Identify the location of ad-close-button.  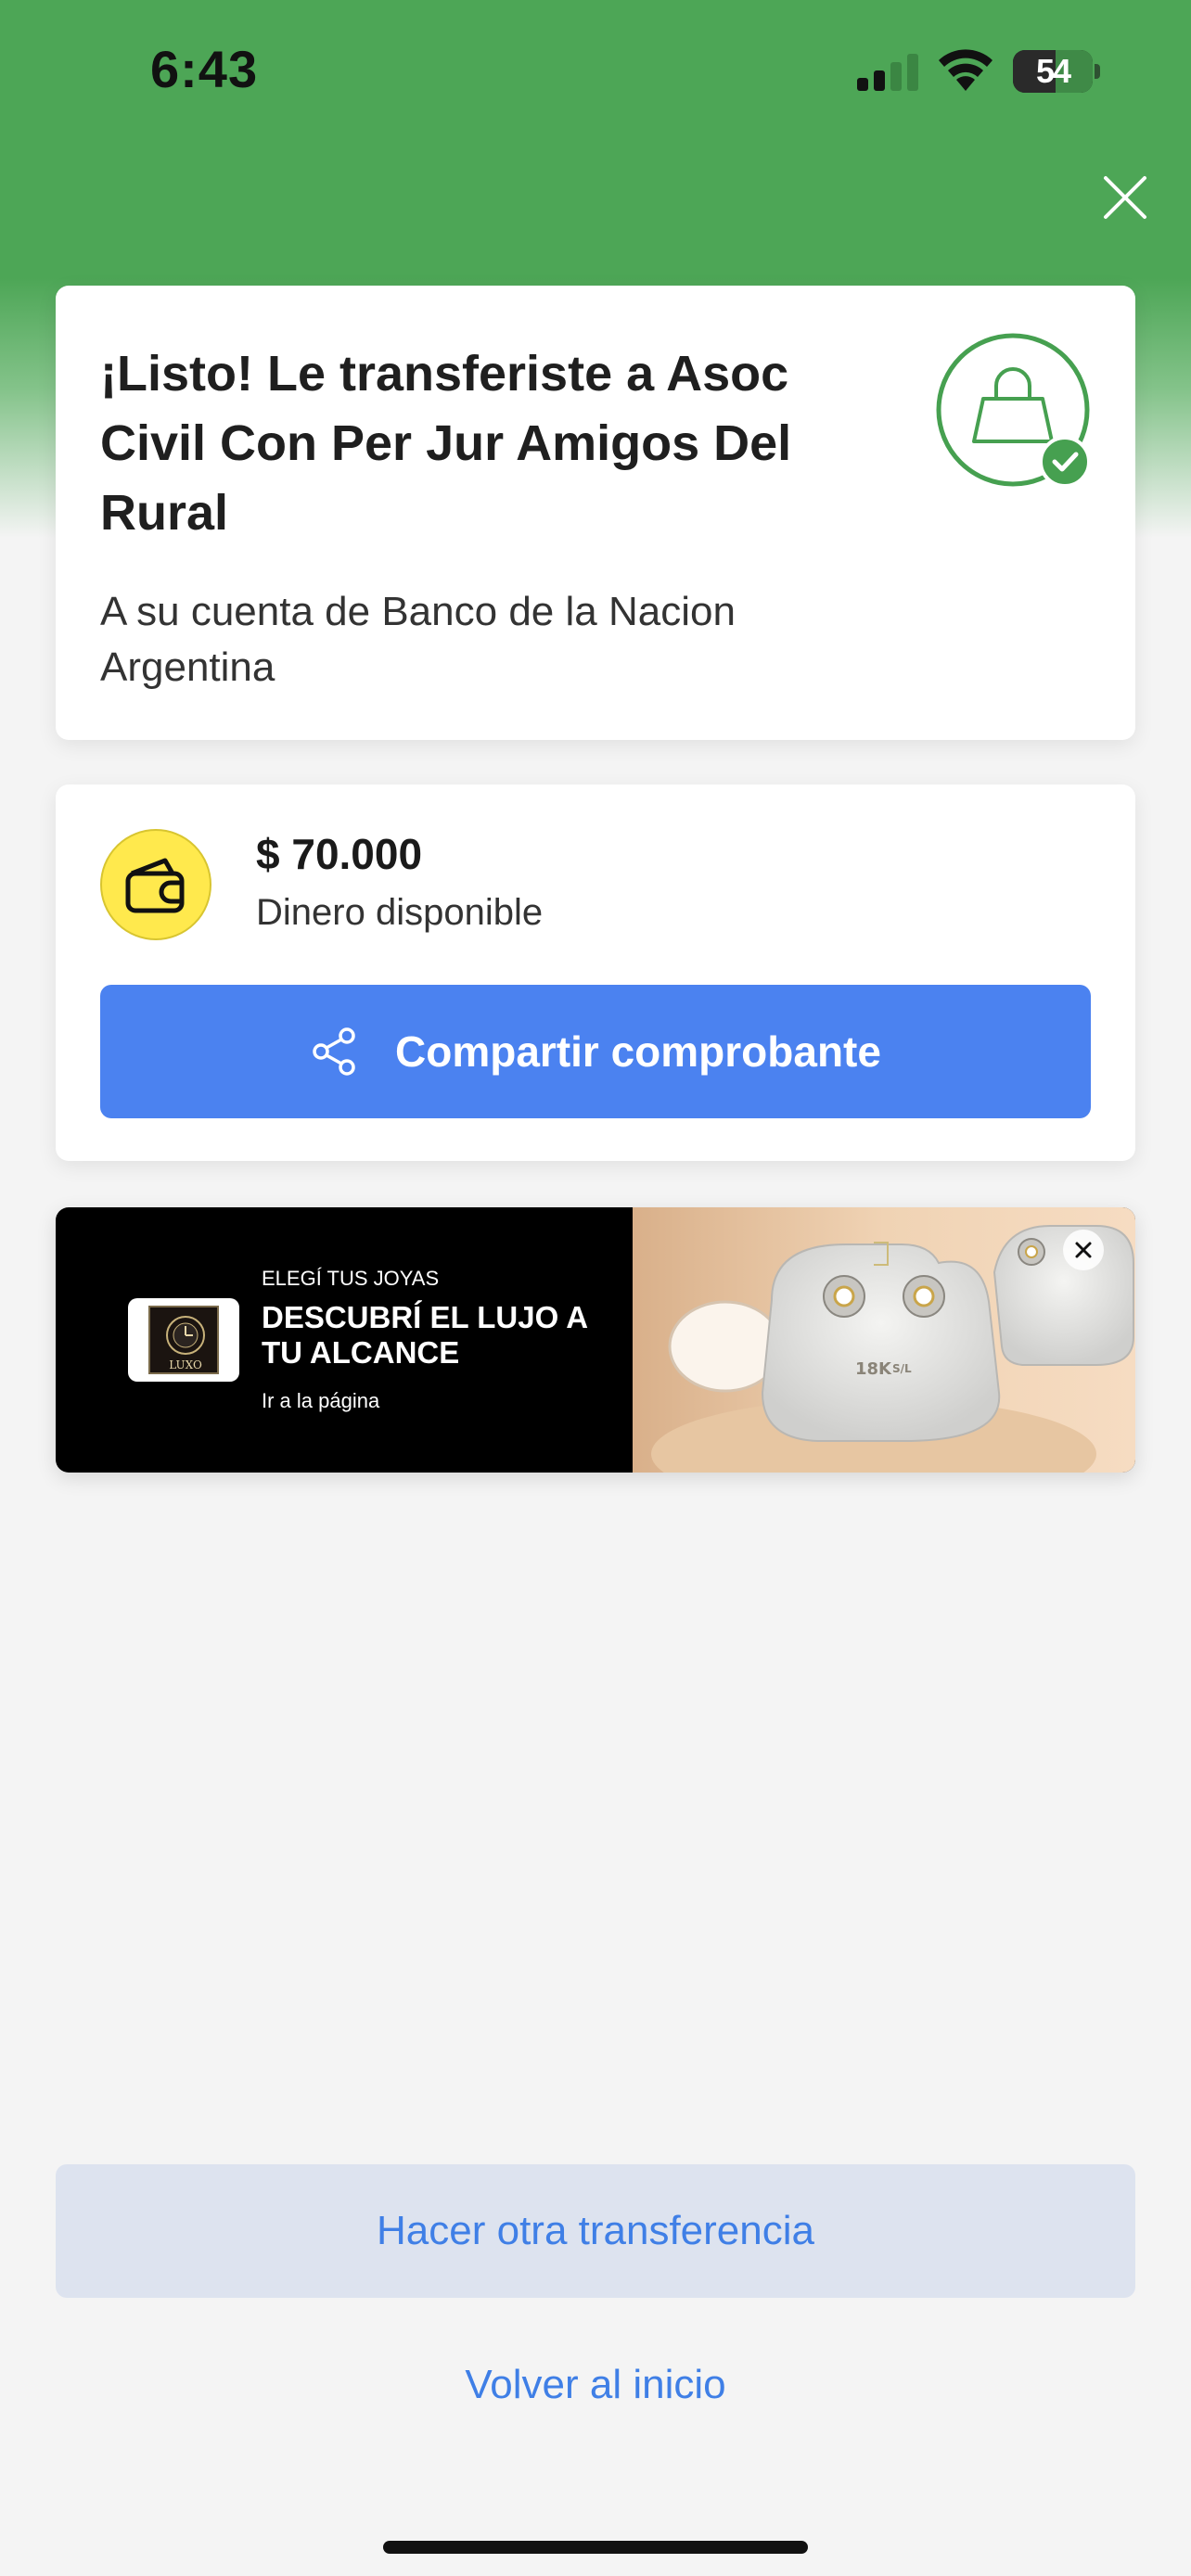
(1084, 1250).